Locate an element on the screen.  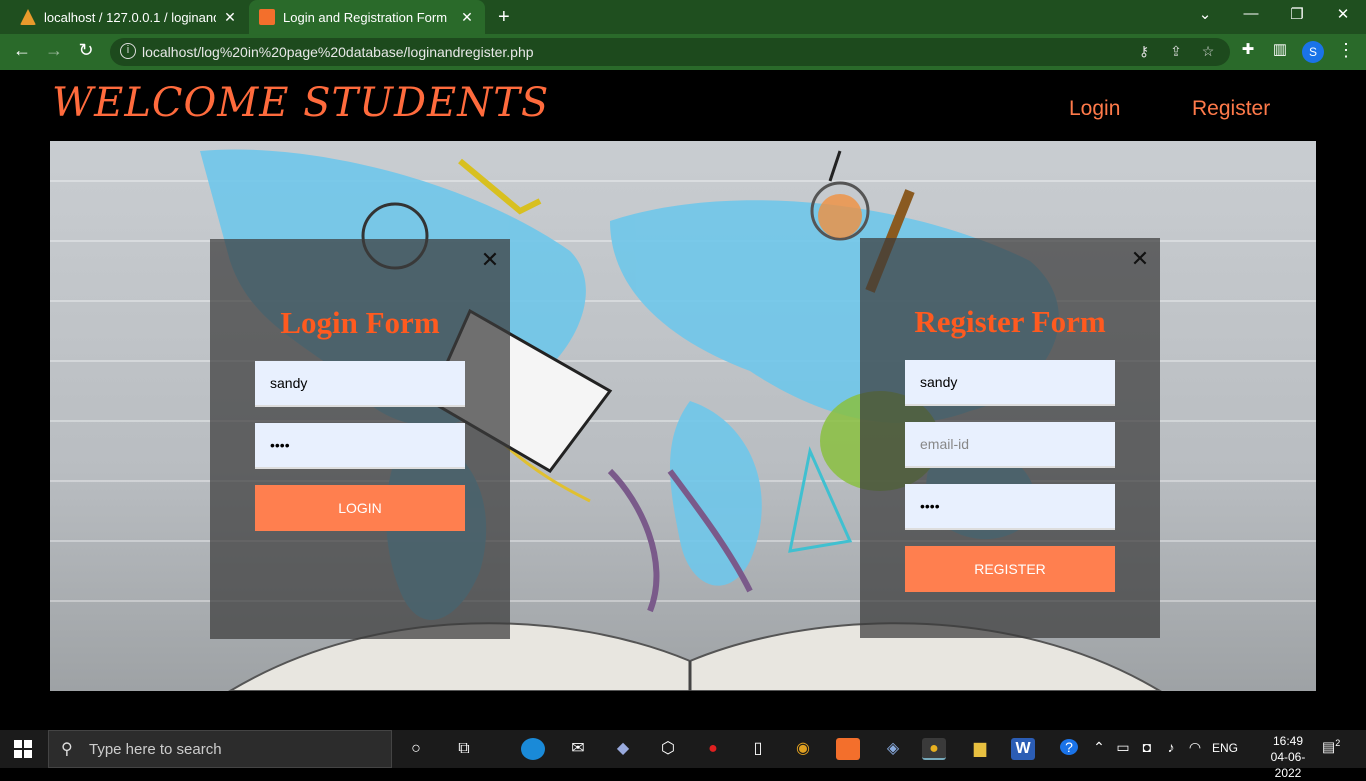
register-button: REGISTER is located at coordinates (1010, 569).